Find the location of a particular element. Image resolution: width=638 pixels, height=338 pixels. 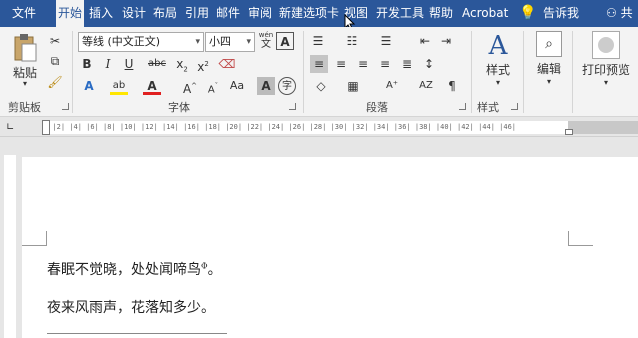

change-case-button: Aa is located at coordinates (237, 86).